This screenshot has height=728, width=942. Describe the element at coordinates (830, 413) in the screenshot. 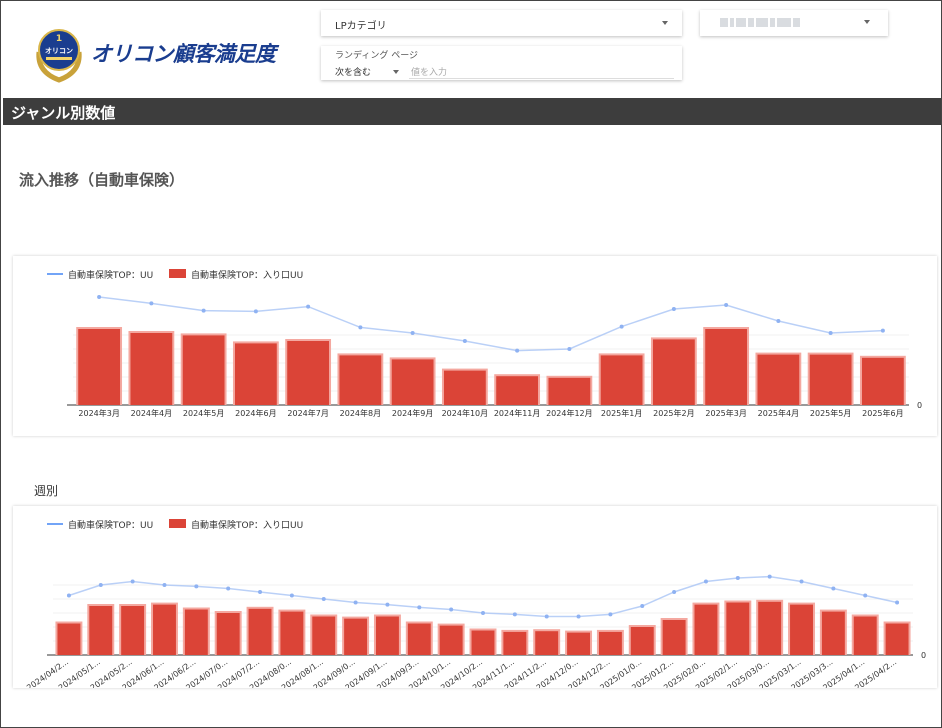

I see `x-tick-label: 2025年5月` at that location.